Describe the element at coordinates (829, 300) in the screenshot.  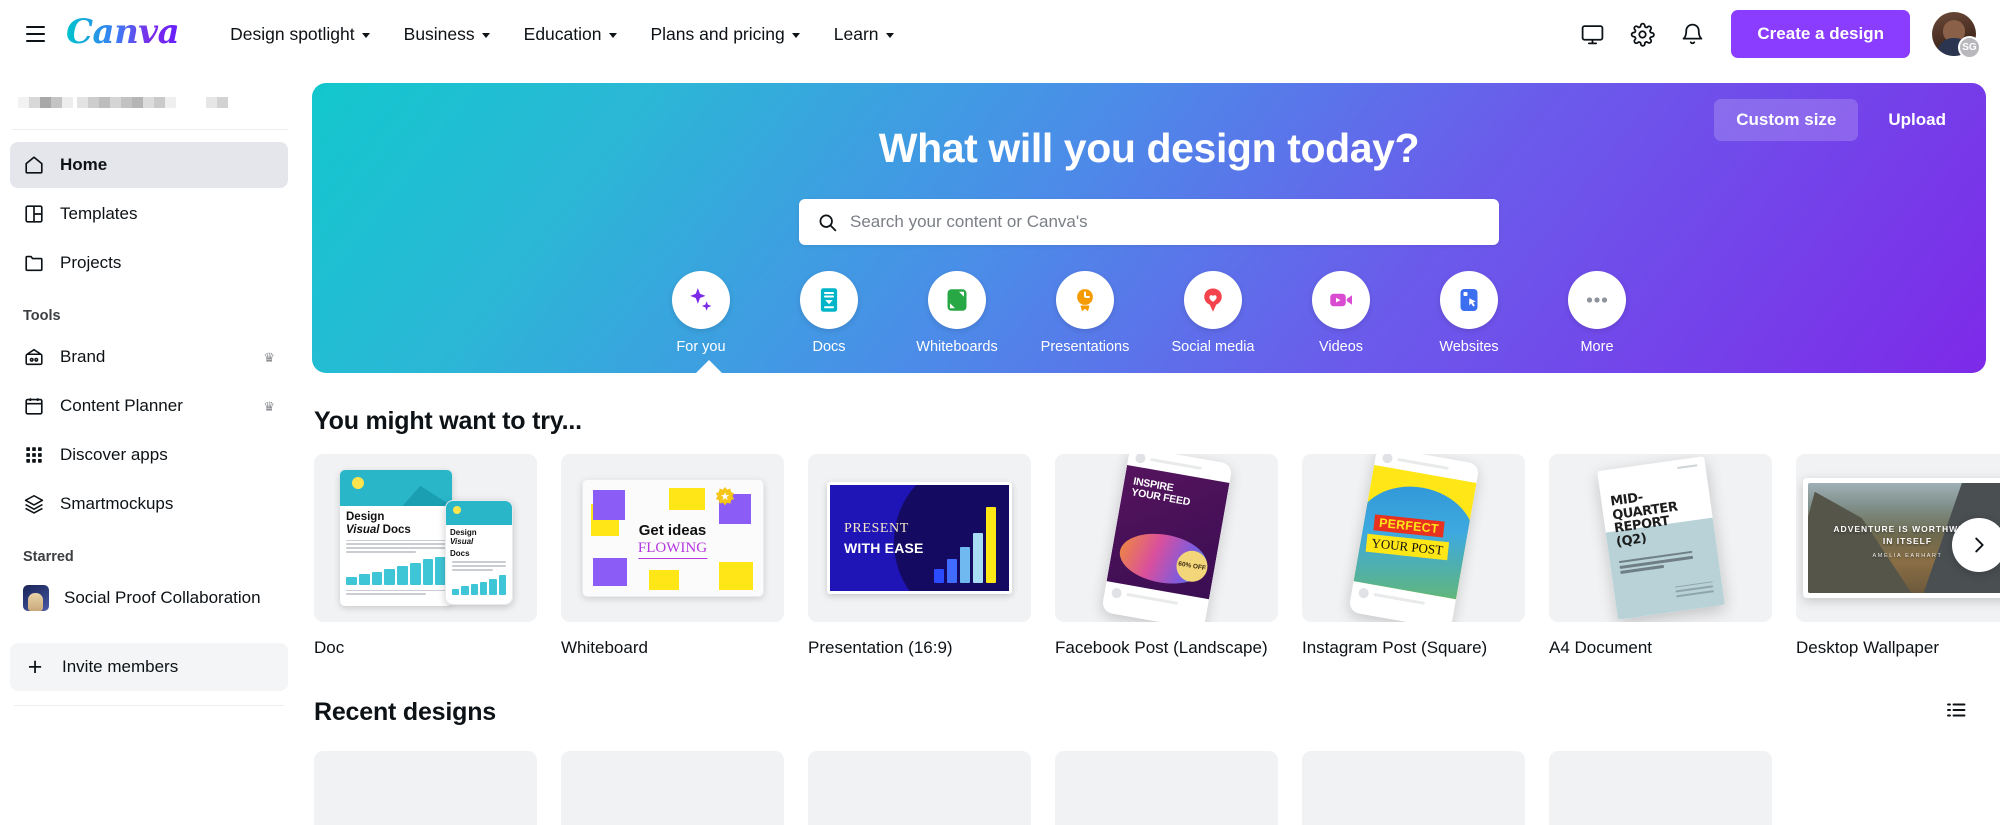
I see `document-icon` at that location.